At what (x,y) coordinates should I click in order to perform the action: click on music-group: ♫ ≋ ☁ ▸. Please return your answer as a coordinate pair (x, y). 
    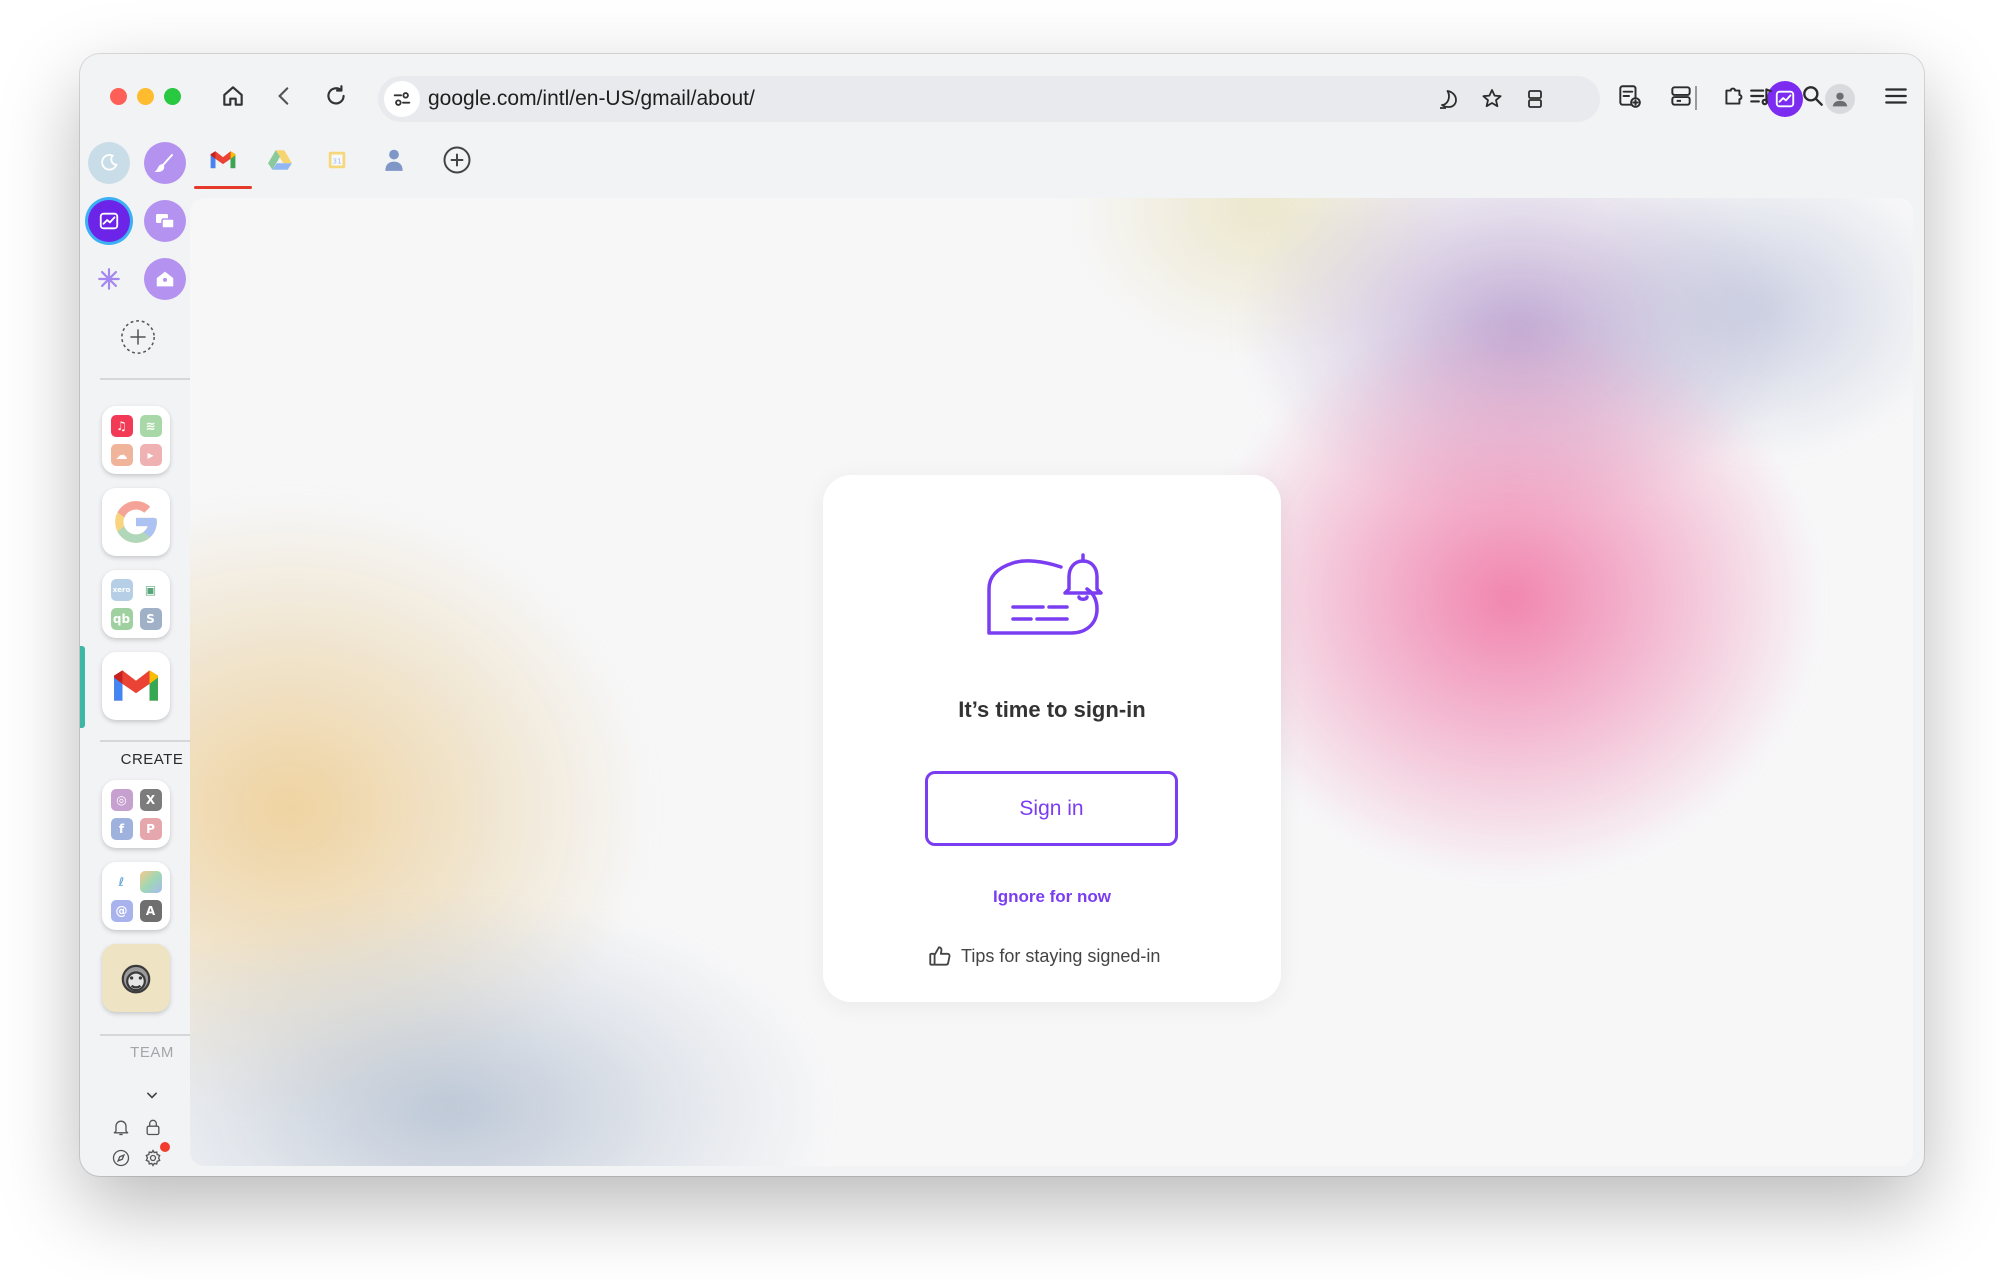
    Looking at the image, I should click on (136, 440).